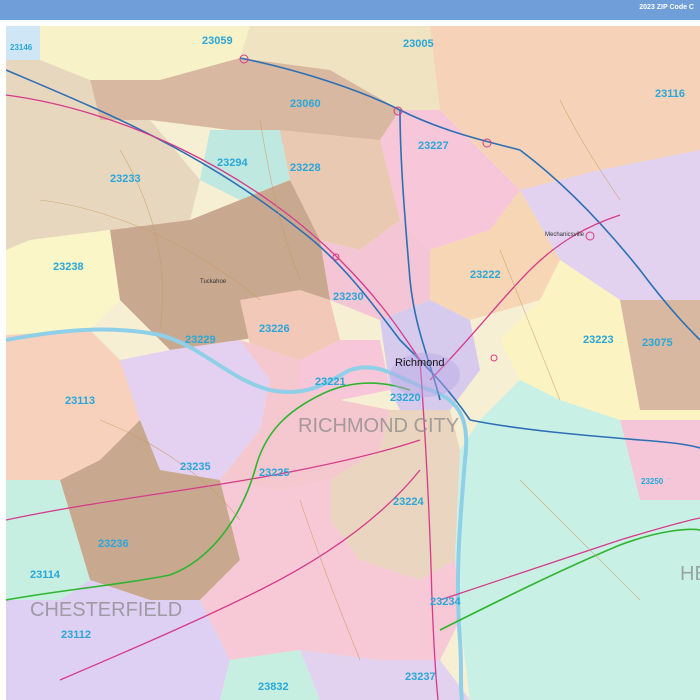 The image size is (700, 700). What do you see at coordinates (195, 467) in the screenshot?
I see `zip-label-23235: 23235` at bounding box center [195, 467].